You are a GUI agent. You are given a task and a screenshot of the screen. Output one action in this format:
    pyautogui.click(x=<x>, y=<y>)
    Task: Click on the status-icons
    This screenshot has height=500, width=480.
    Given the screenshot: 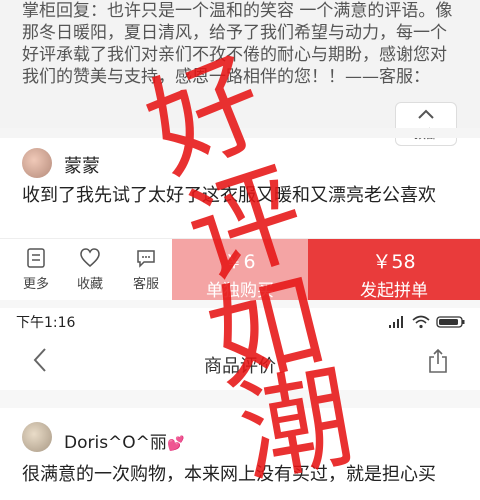 What is the action you would take?
    pyautogui.click(x=427, y=323)
    